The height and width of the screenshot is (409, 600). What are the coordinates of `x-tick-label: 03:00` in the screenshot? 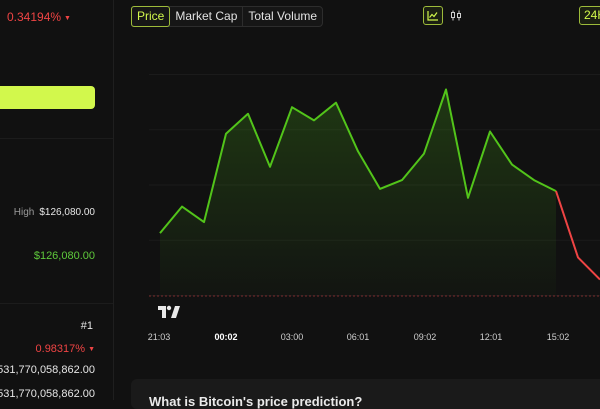 It's located at (292, 337).